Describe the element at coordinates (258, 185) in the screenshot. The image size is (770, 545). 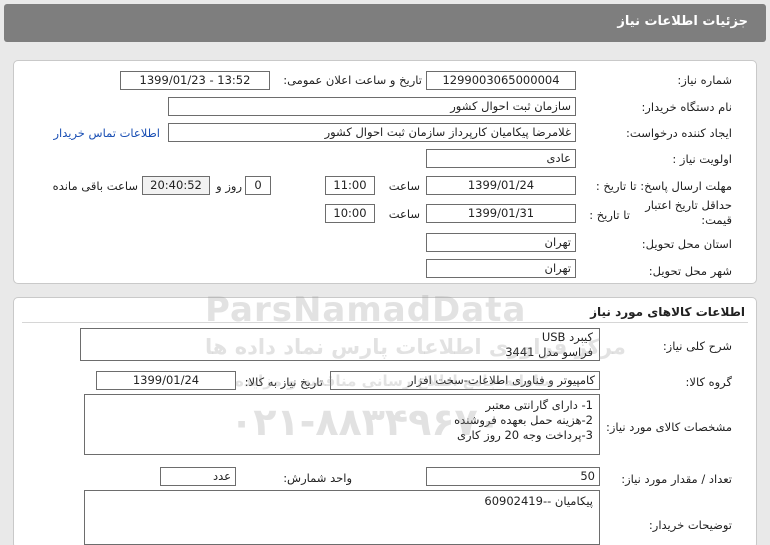
I see `days-remaining-field: 0` at that location.